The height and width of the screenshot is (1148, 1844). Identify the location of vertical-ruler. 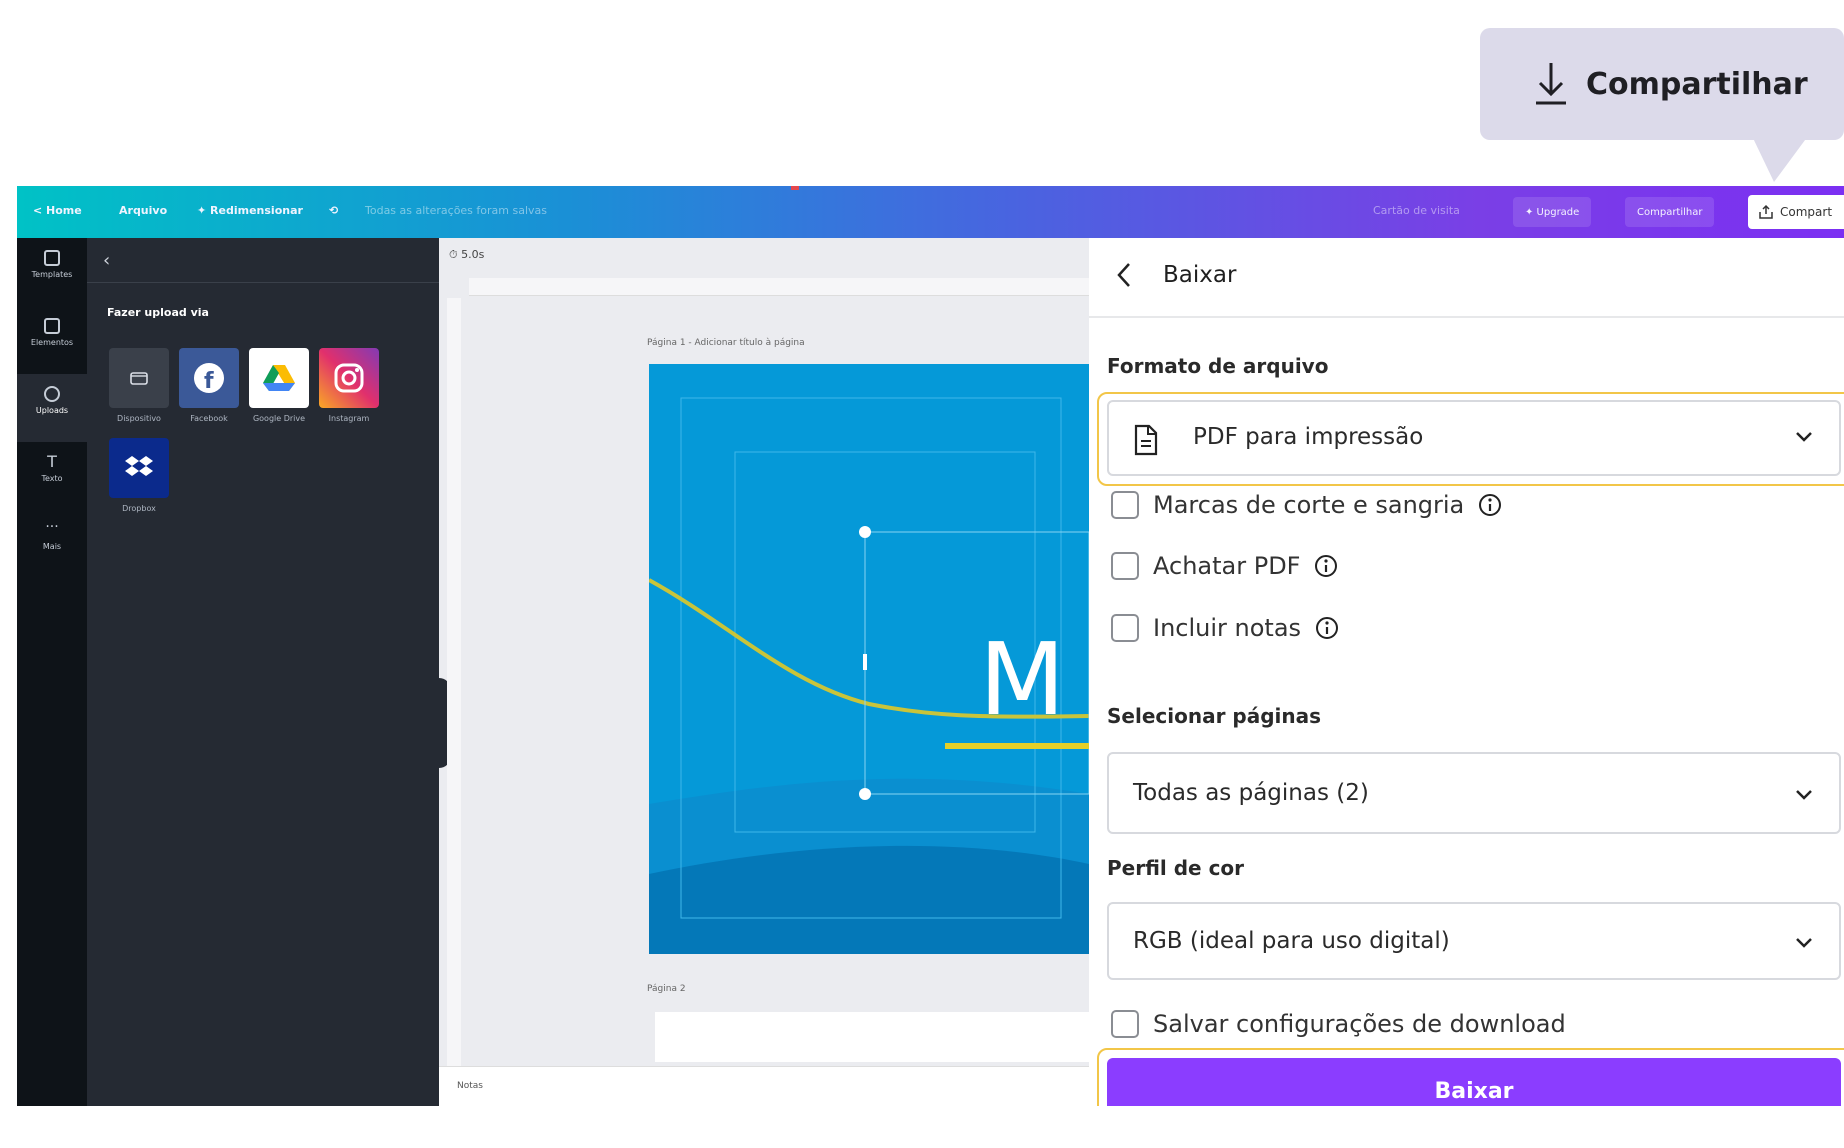
(454, 683).